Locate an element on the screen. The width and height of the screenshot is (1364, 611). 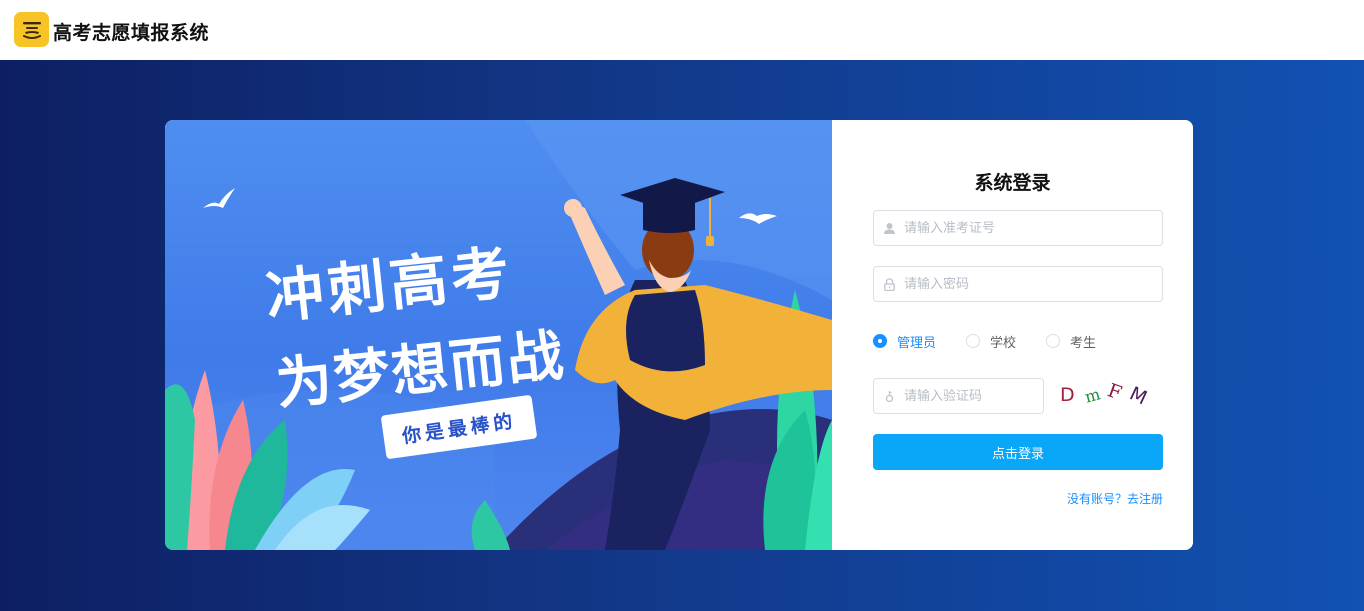
role-label-admin: 管理员 is located at coordinates (917, 343).